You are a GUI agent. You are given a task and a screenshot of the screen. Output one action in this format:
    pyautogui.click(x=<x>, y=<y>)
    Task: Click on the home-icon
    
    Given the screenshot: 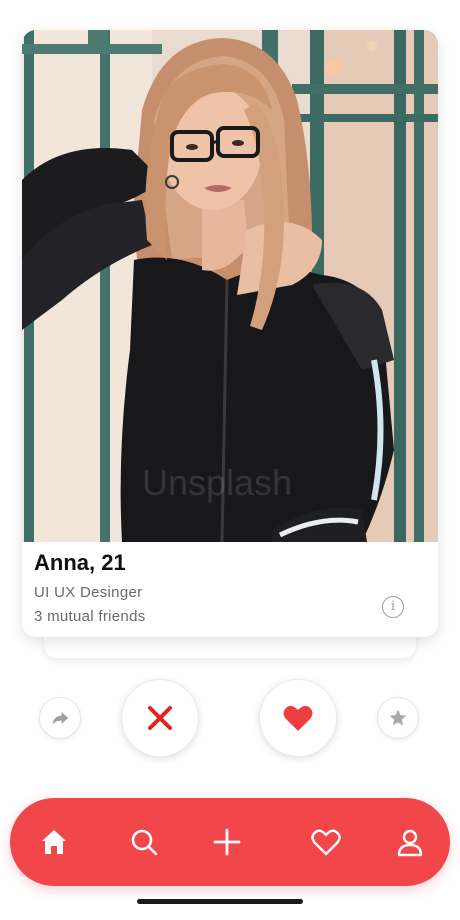 What is the action you would take?
    pyautogui.click(x=54, y=842)
    